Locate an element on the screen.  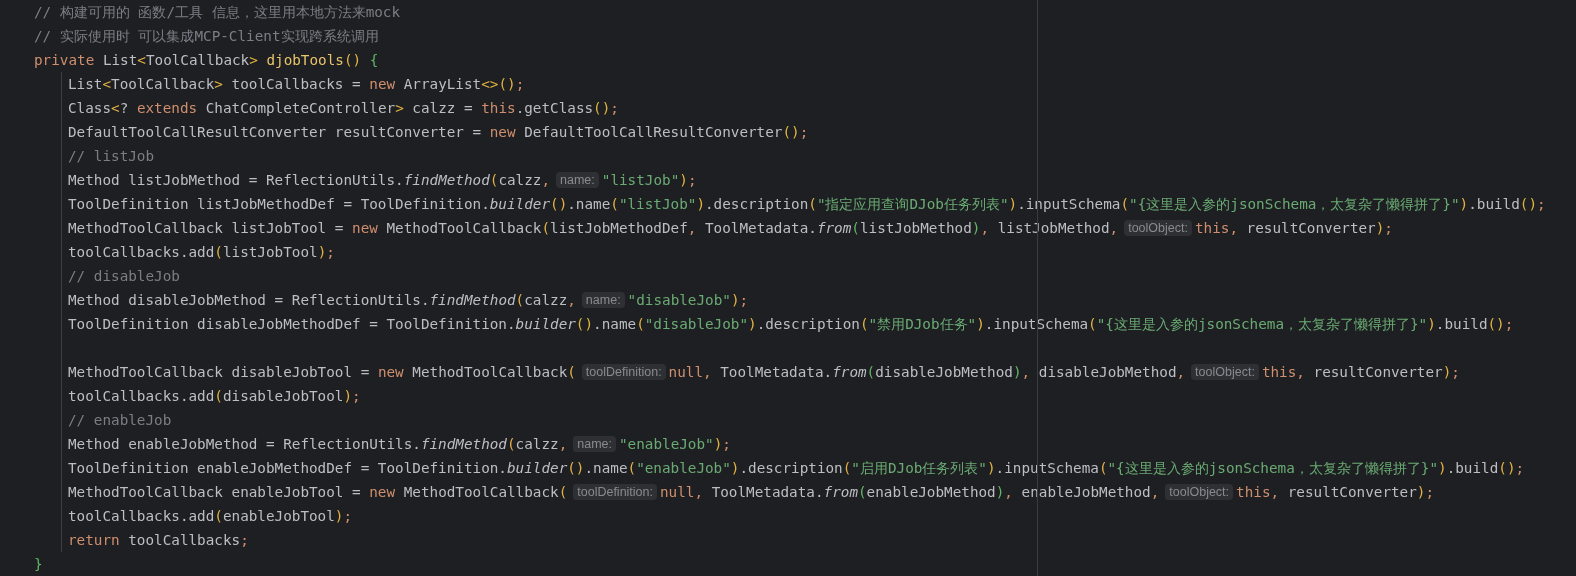
code-text: ToolDefinition enableJobMethodDef = ToolDefinition.builder().name("enableJob").description("启用DJob任务列表").inputSchema("{这里是入参的jsonSchema，太复杂了懒得拼了}").build(); is located at coordinates (796, 468).